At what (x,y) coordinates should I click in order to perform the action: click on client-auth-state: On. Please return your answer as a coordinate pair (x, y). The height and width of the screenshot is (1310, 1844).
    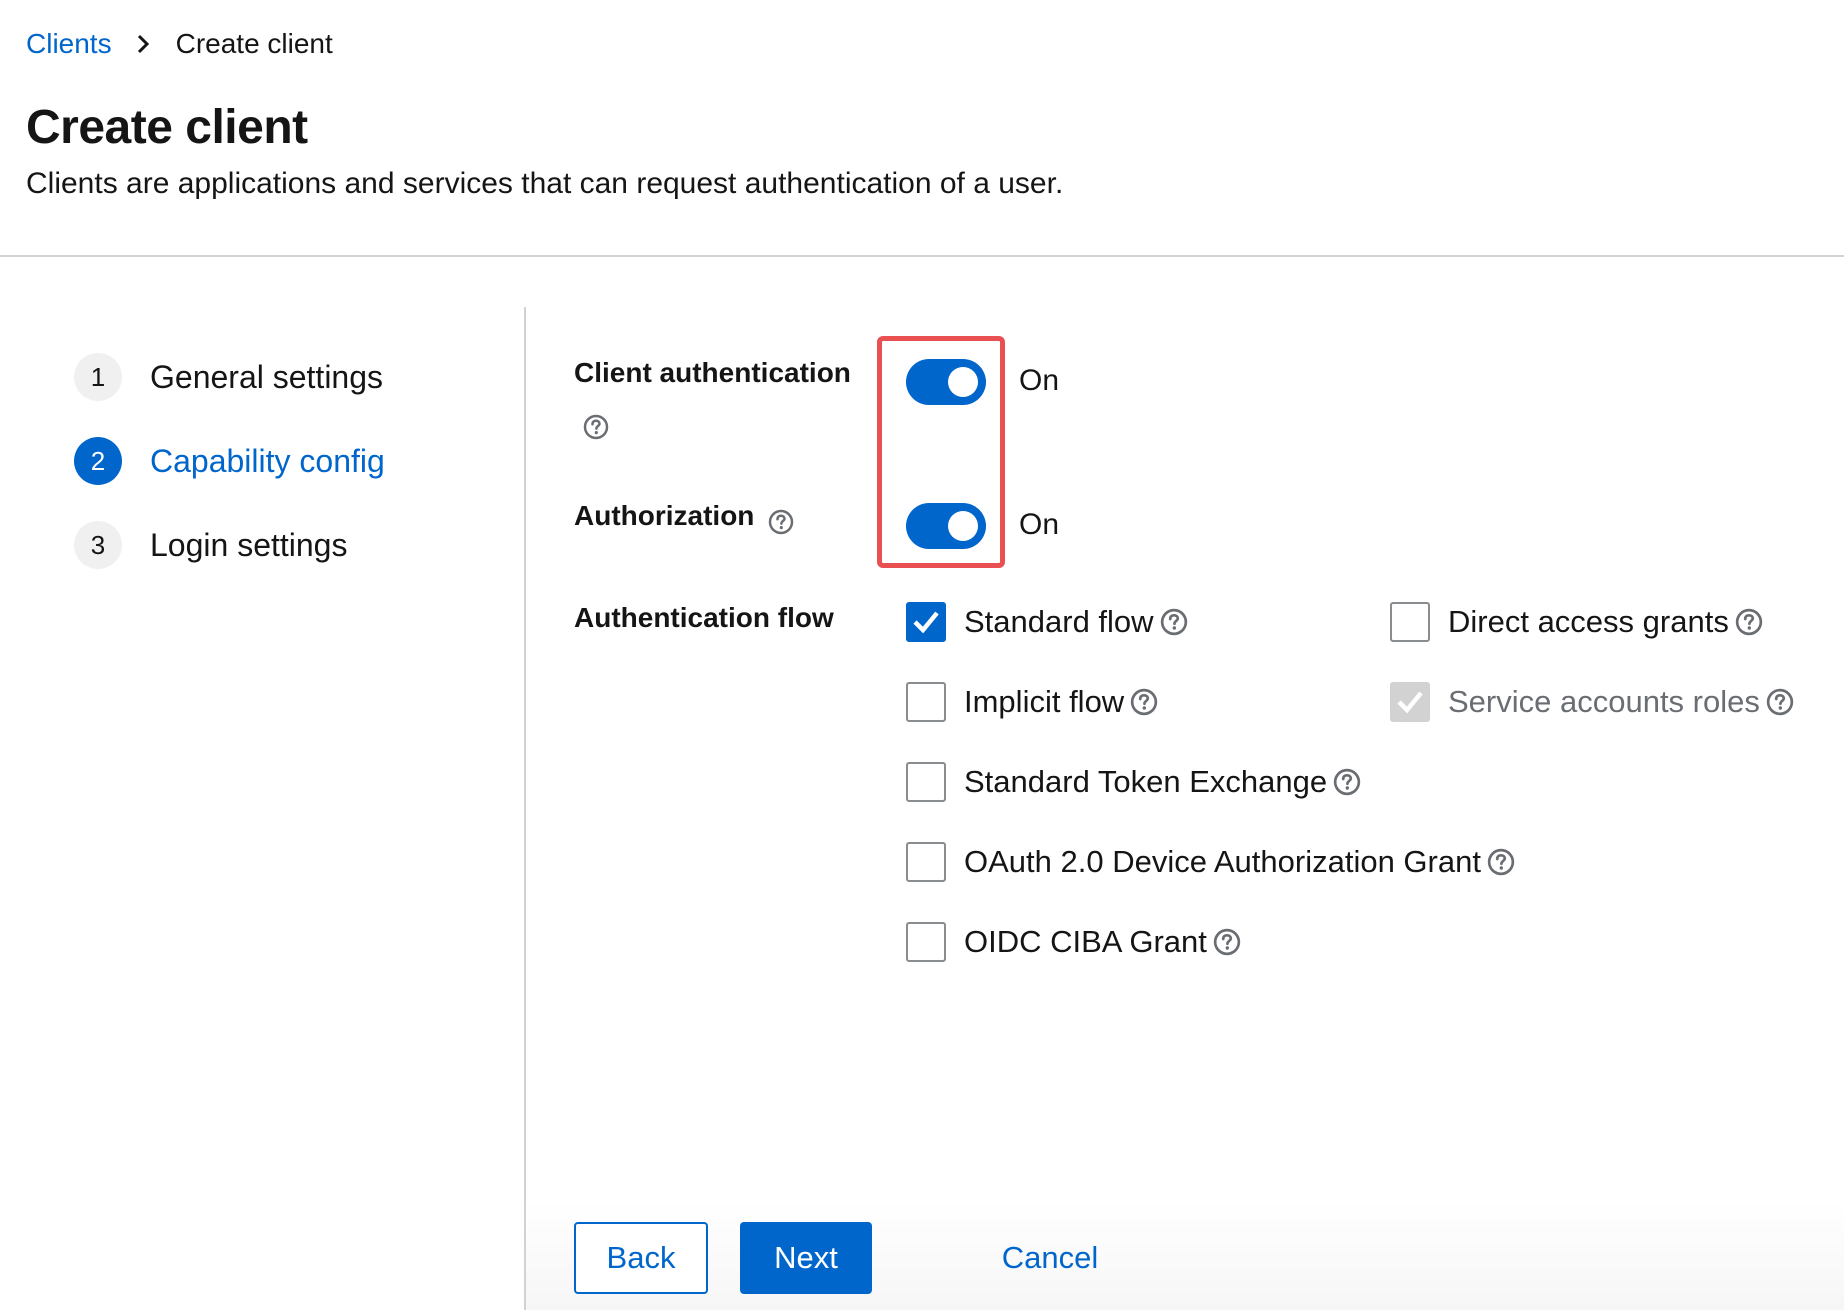
    Looking at the image, I should click on (1039, 380).